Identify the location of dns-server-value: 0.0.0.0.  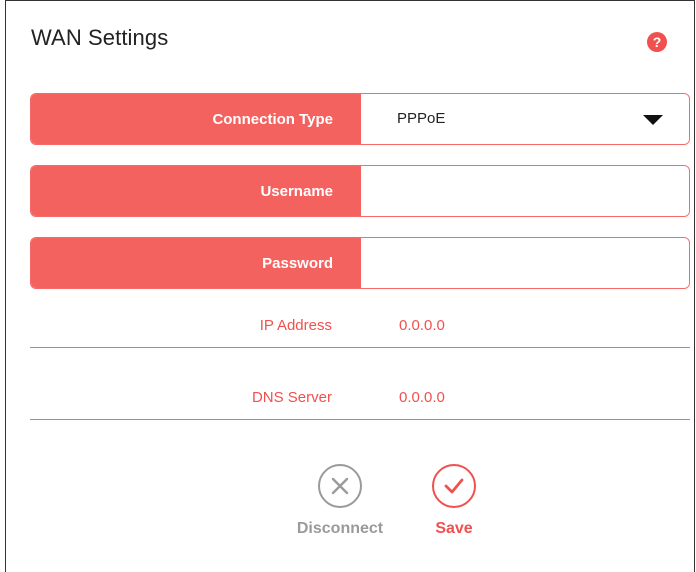
(422, 397).